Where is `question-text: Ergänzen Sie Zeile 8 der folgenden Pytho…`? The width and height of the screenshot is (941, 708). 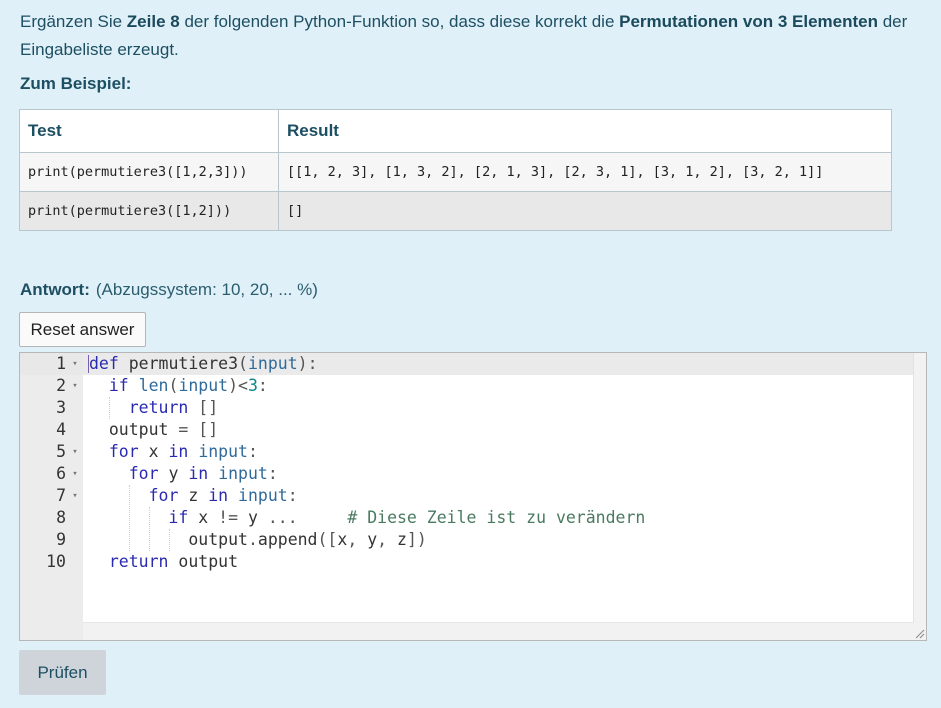 question-text: Ergänzen Sie Zeile 8 der folgenden Pytho… is located at coordinates (470, 36).